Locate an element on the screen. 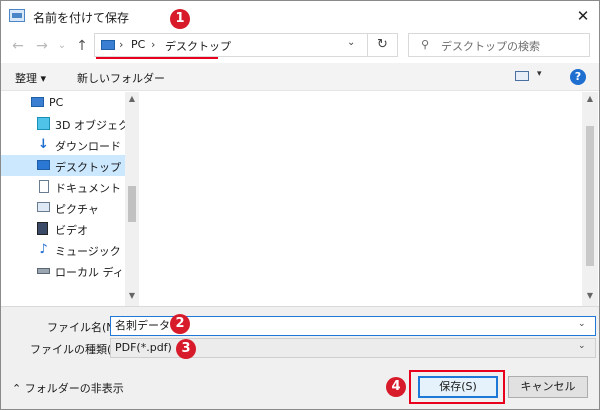  chevron-down-icon: ▾ is located at coordinates (539, 74).